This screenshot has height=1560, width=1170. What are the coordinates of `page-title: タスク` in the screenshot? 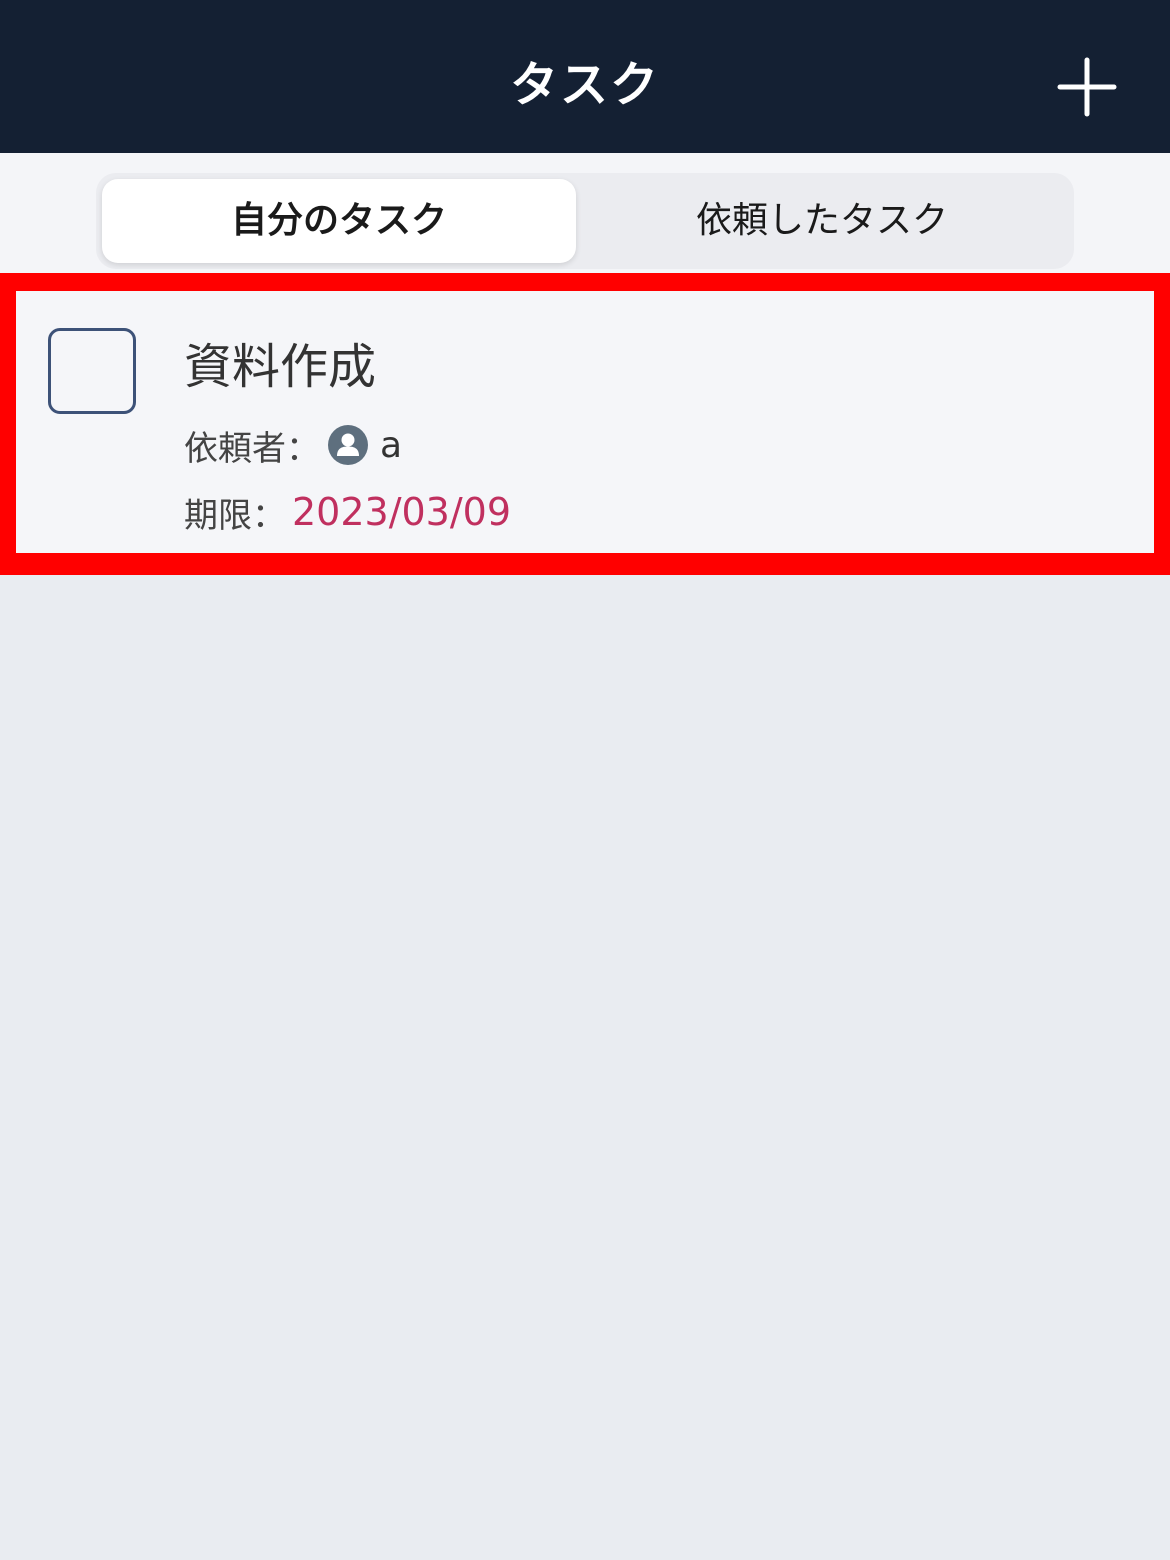 It's located at (584, 85).